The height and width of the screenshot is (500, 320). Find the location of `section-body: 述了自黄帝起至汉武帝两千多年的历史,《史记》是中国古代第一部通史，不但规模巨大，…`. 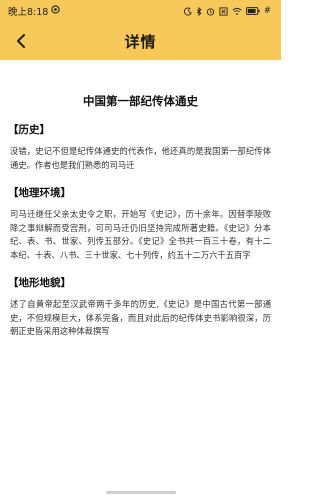

section-body: 述了自黄帝起至汉武帝两千多年的历史,《史记》是中国古代第一部通史，不但规模巨大，… is located at coordinates (140, 317).